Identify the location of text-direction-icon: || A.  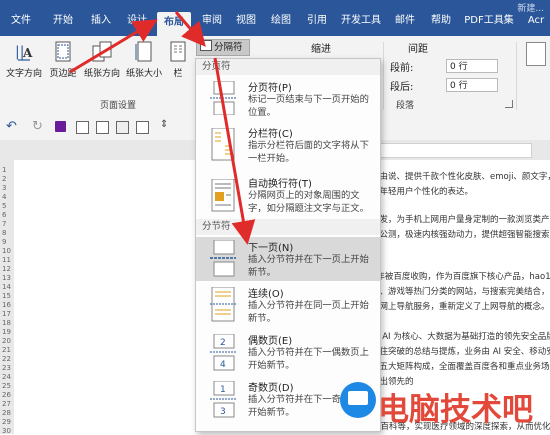
(24, 52).